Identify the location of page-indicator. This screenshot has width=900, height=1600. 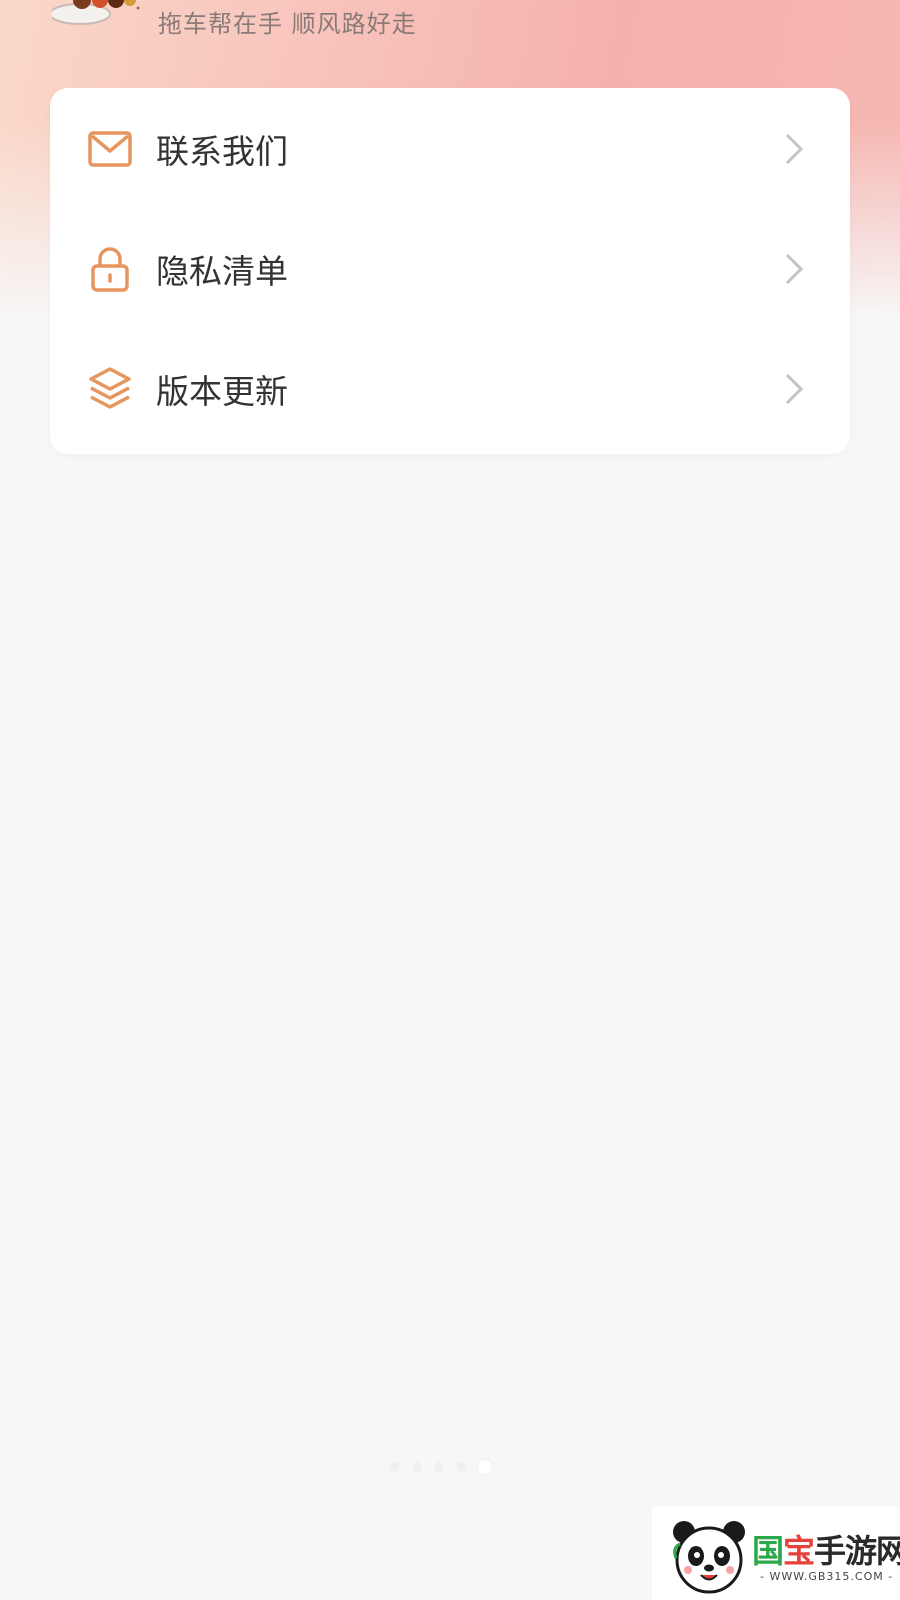
(441, 1467).